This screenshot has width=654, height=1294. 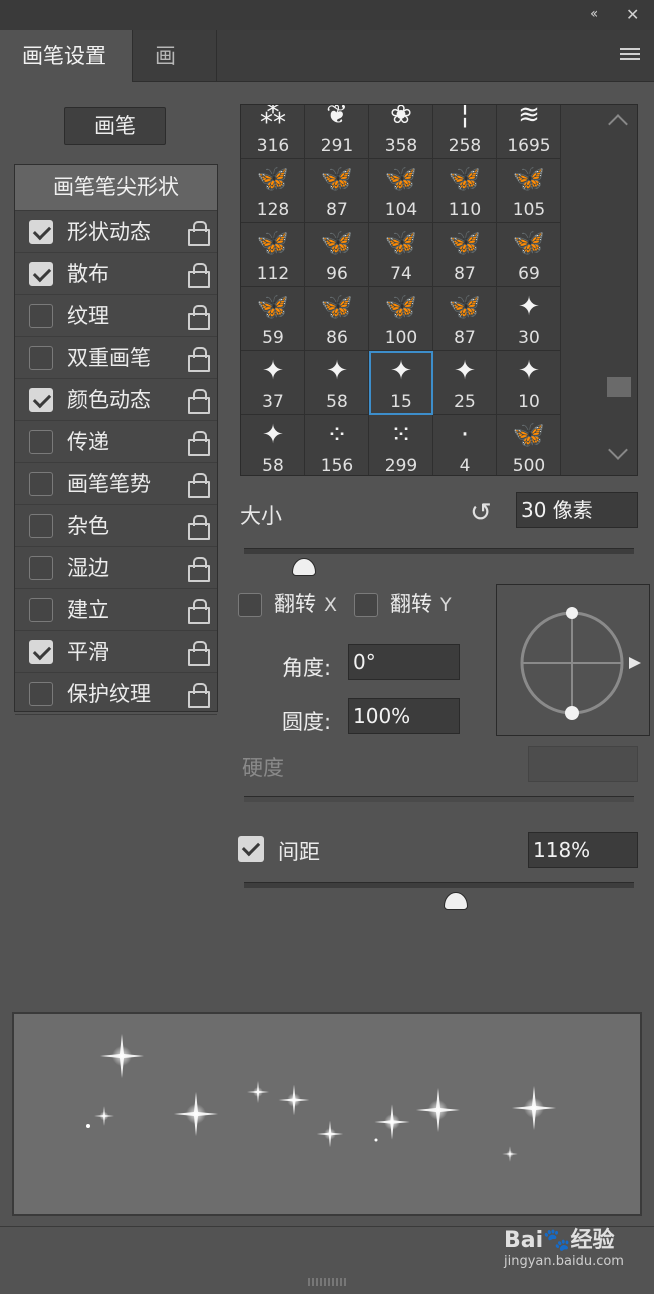 What do you see at coordinates (401, 131) in the screenshot?
I see `brush-tip-cell: ❀ 358` at bounding box center [401, 131].